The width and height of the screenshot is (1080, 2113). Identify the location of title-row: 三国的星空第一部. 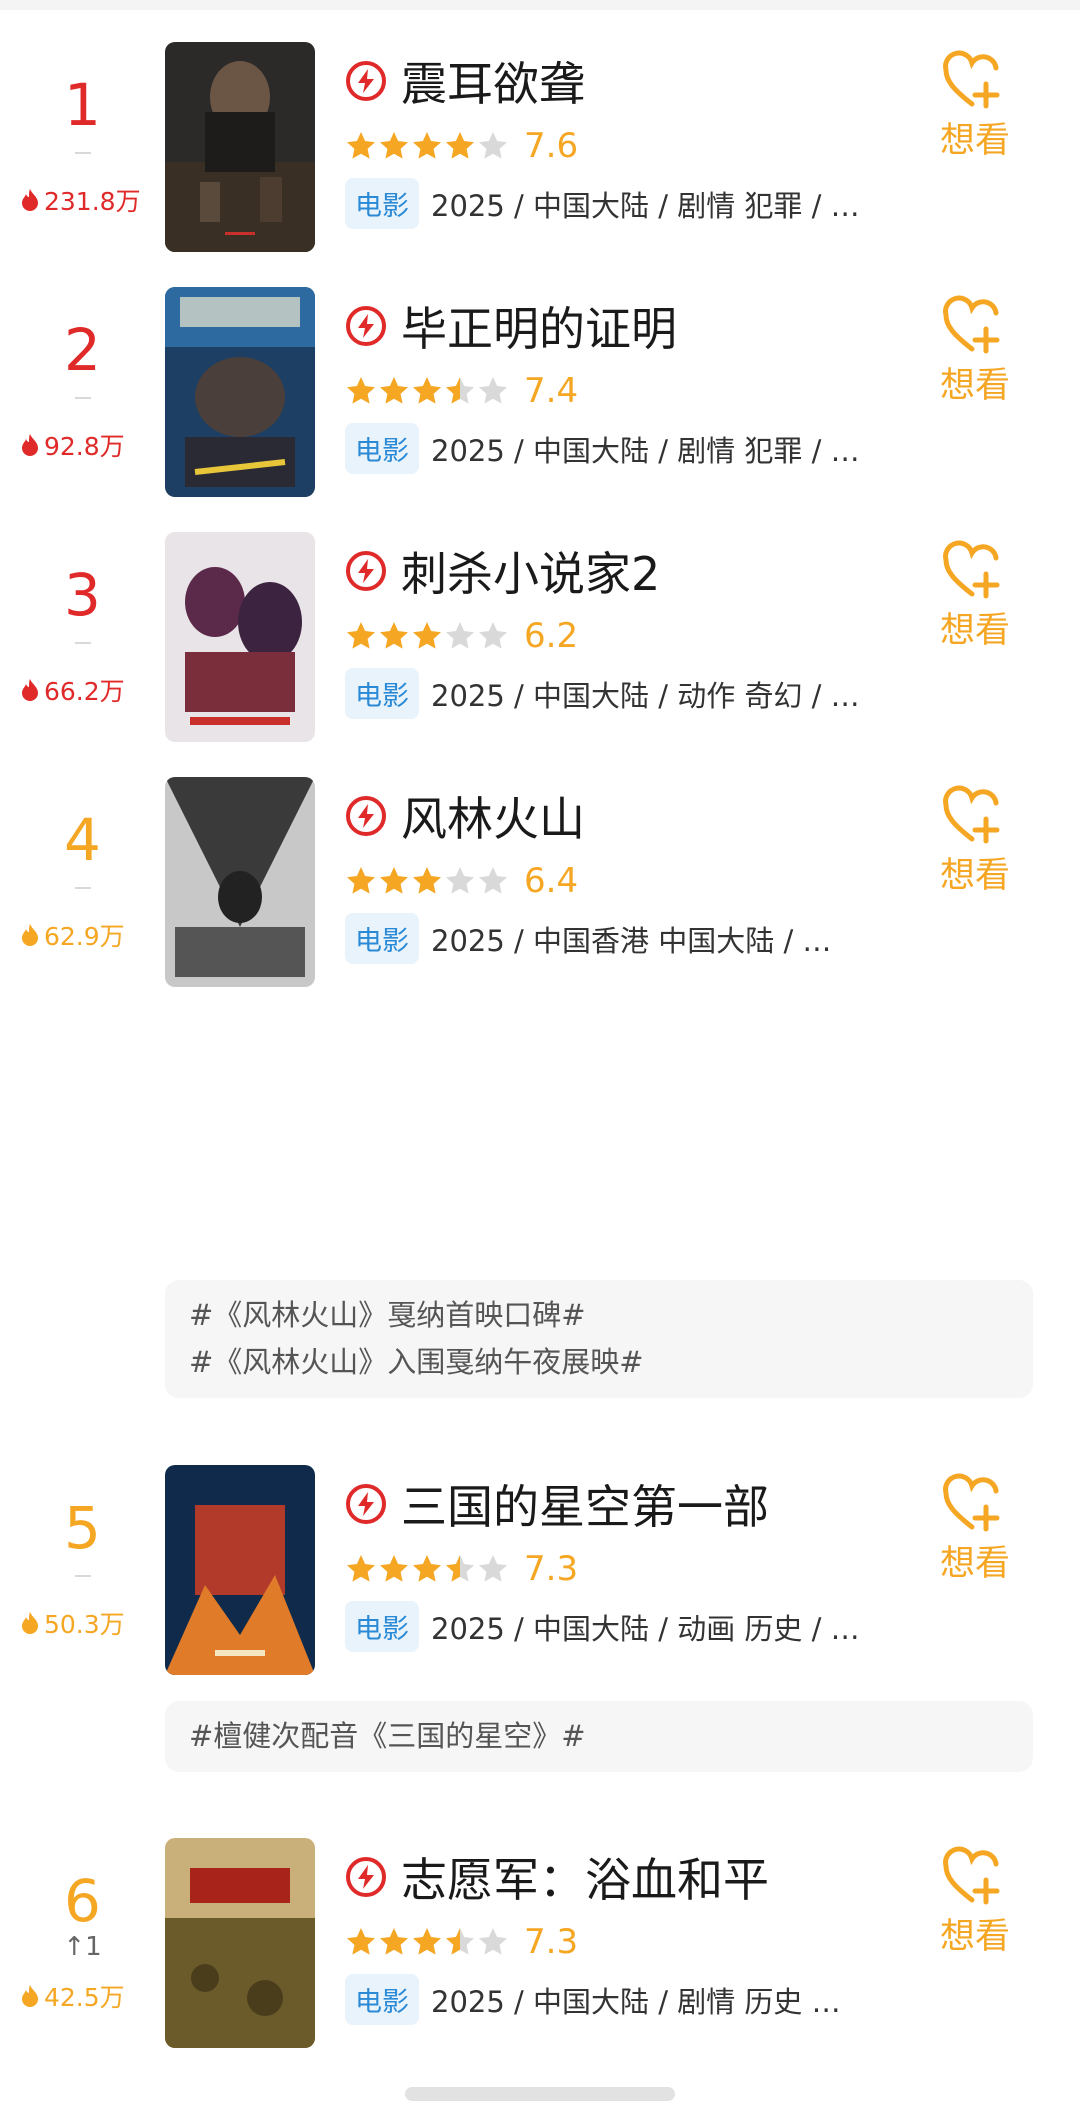
(557, 1504).